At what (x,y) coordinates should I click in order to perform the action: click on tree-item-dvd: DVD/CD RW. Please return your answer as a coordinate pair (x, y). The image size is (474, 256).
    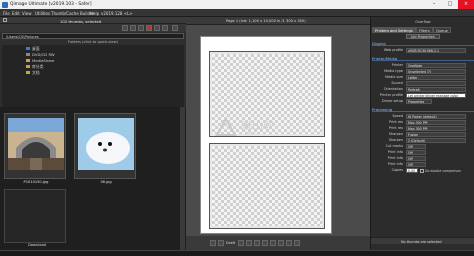
    Looking at the image, I should click on (43, 54).